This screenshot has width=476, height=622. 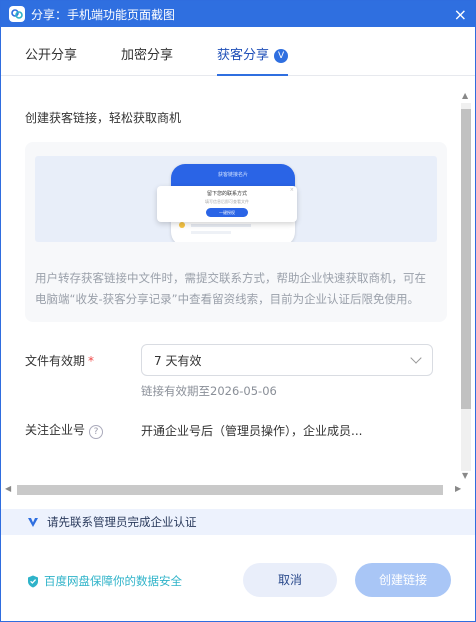 I want to click on dialog-subtitle: 填写信息后即可查看文件, so click(x=227, y=201).